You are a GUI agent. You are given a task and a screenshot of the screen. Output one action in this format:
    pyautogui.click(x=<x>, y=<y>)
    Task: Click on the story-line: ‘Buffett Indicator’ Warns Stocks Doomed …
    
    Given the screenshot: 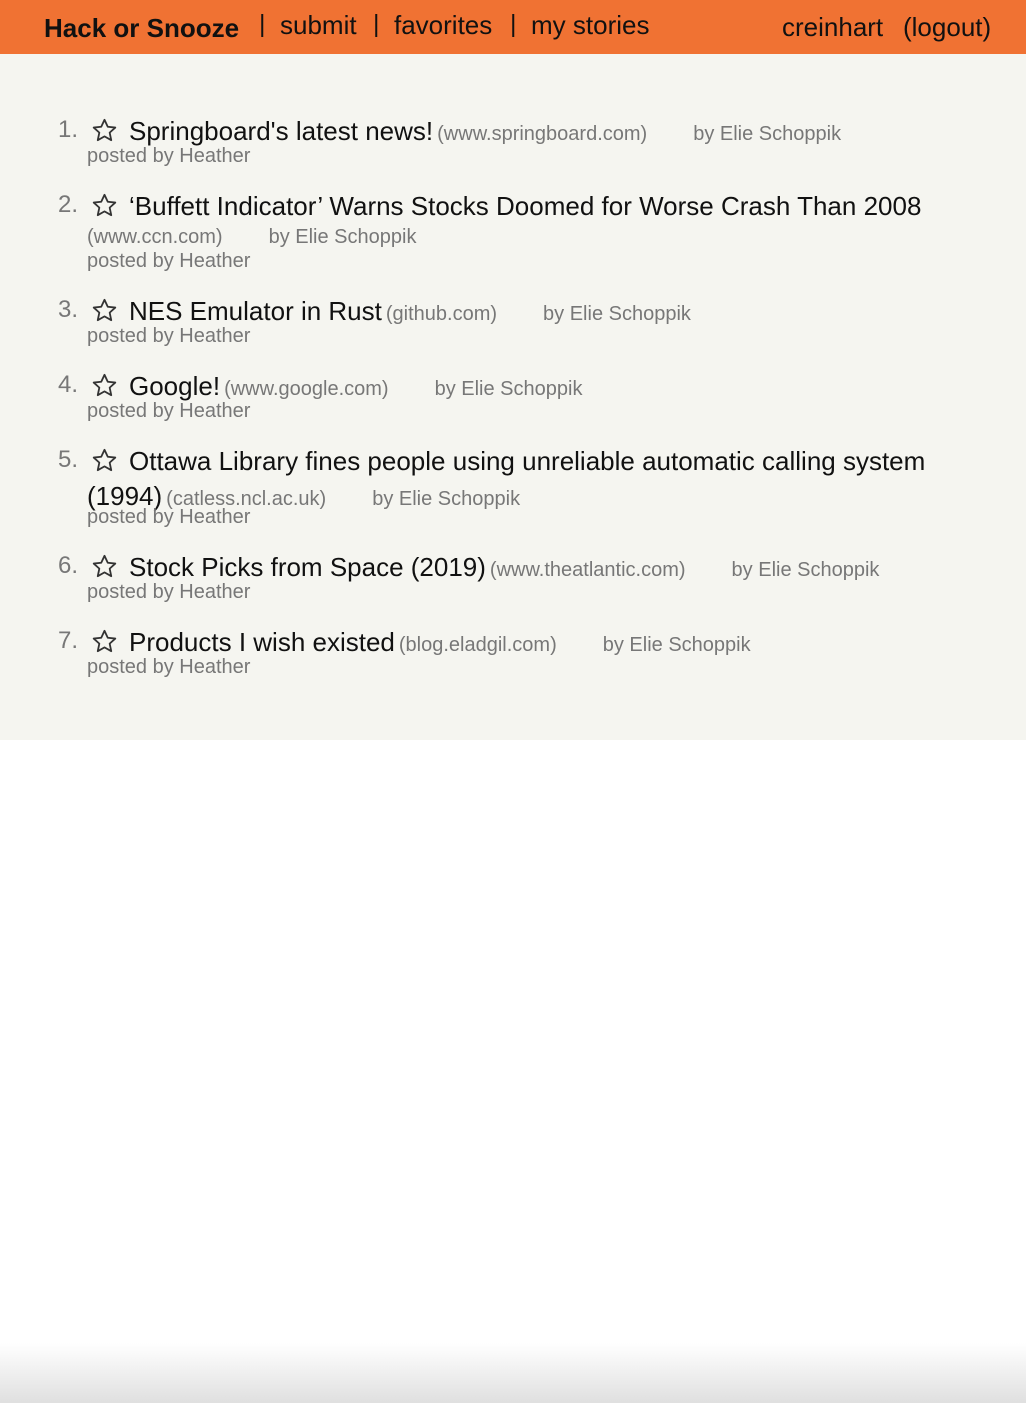 What is the action you would take?
    pyautogui.click(x=559, y=208)
    